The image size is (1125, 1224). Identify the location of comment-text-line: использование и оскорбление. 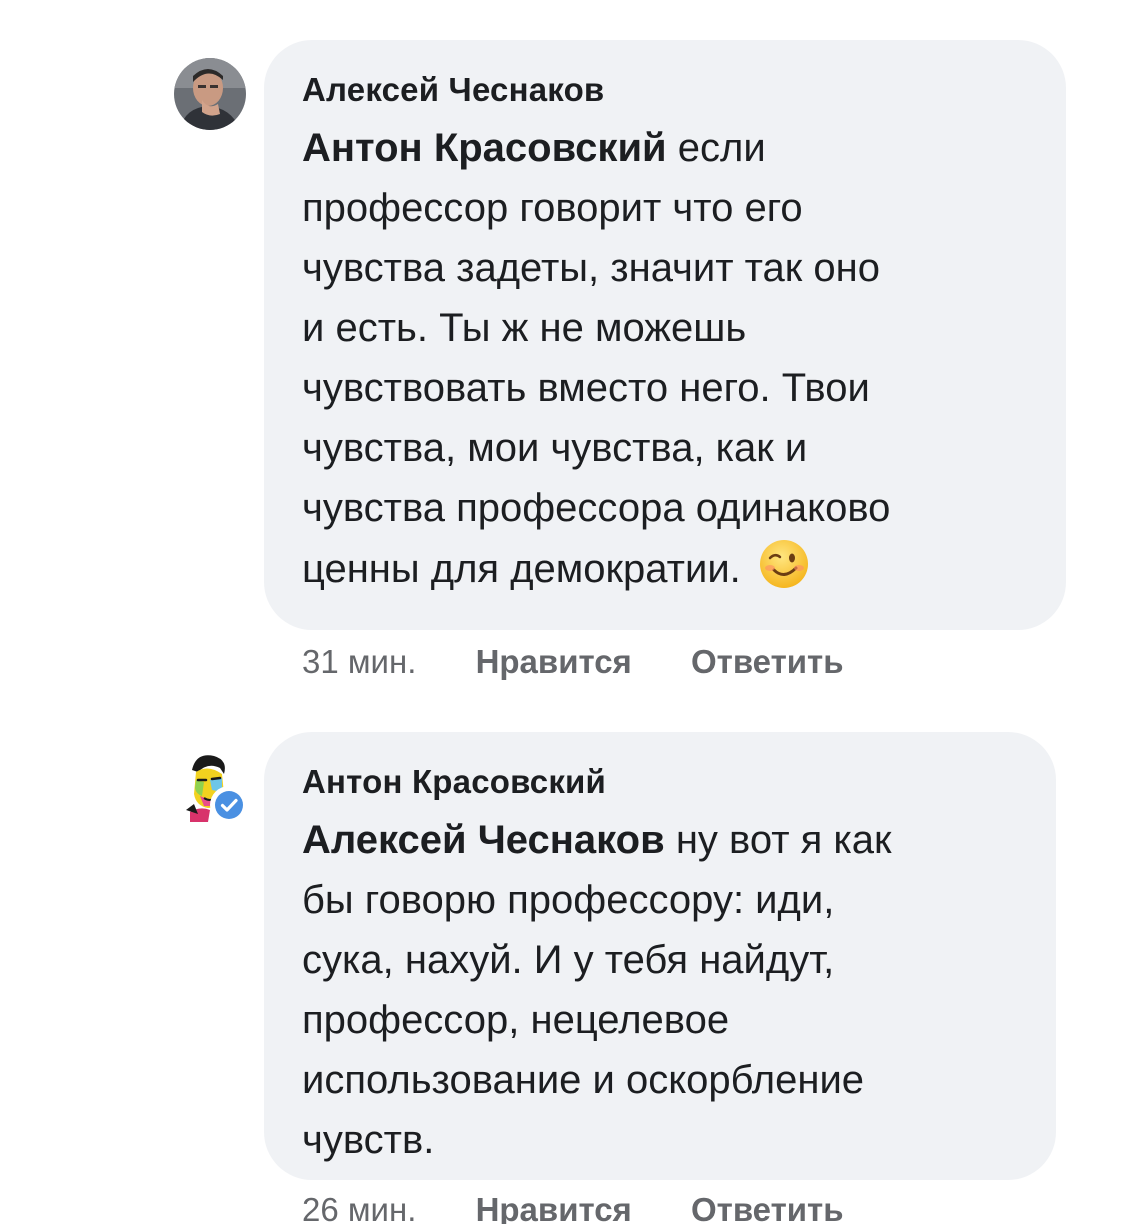
(583, 1080).